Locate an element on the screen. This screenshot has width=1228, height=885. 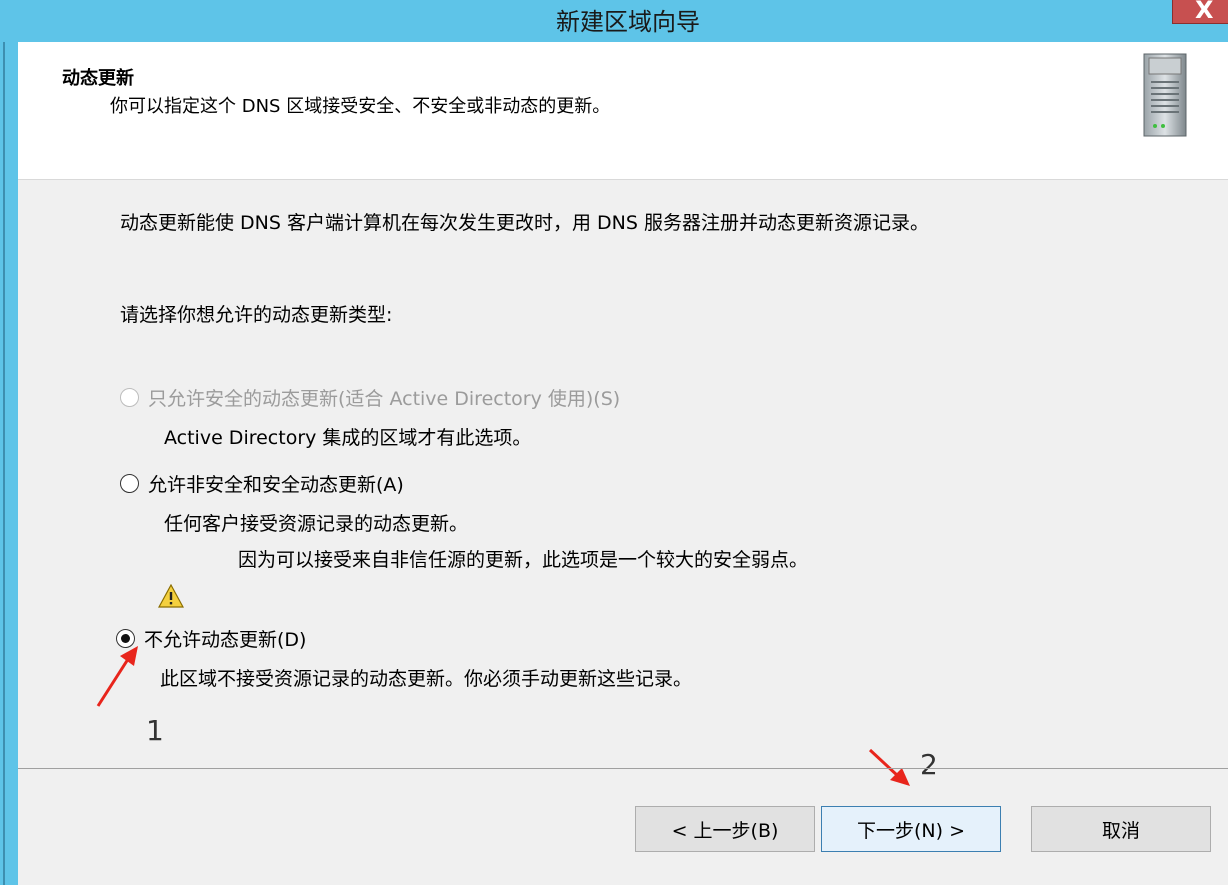
close-button: X is located at coordinates (1200, 12).